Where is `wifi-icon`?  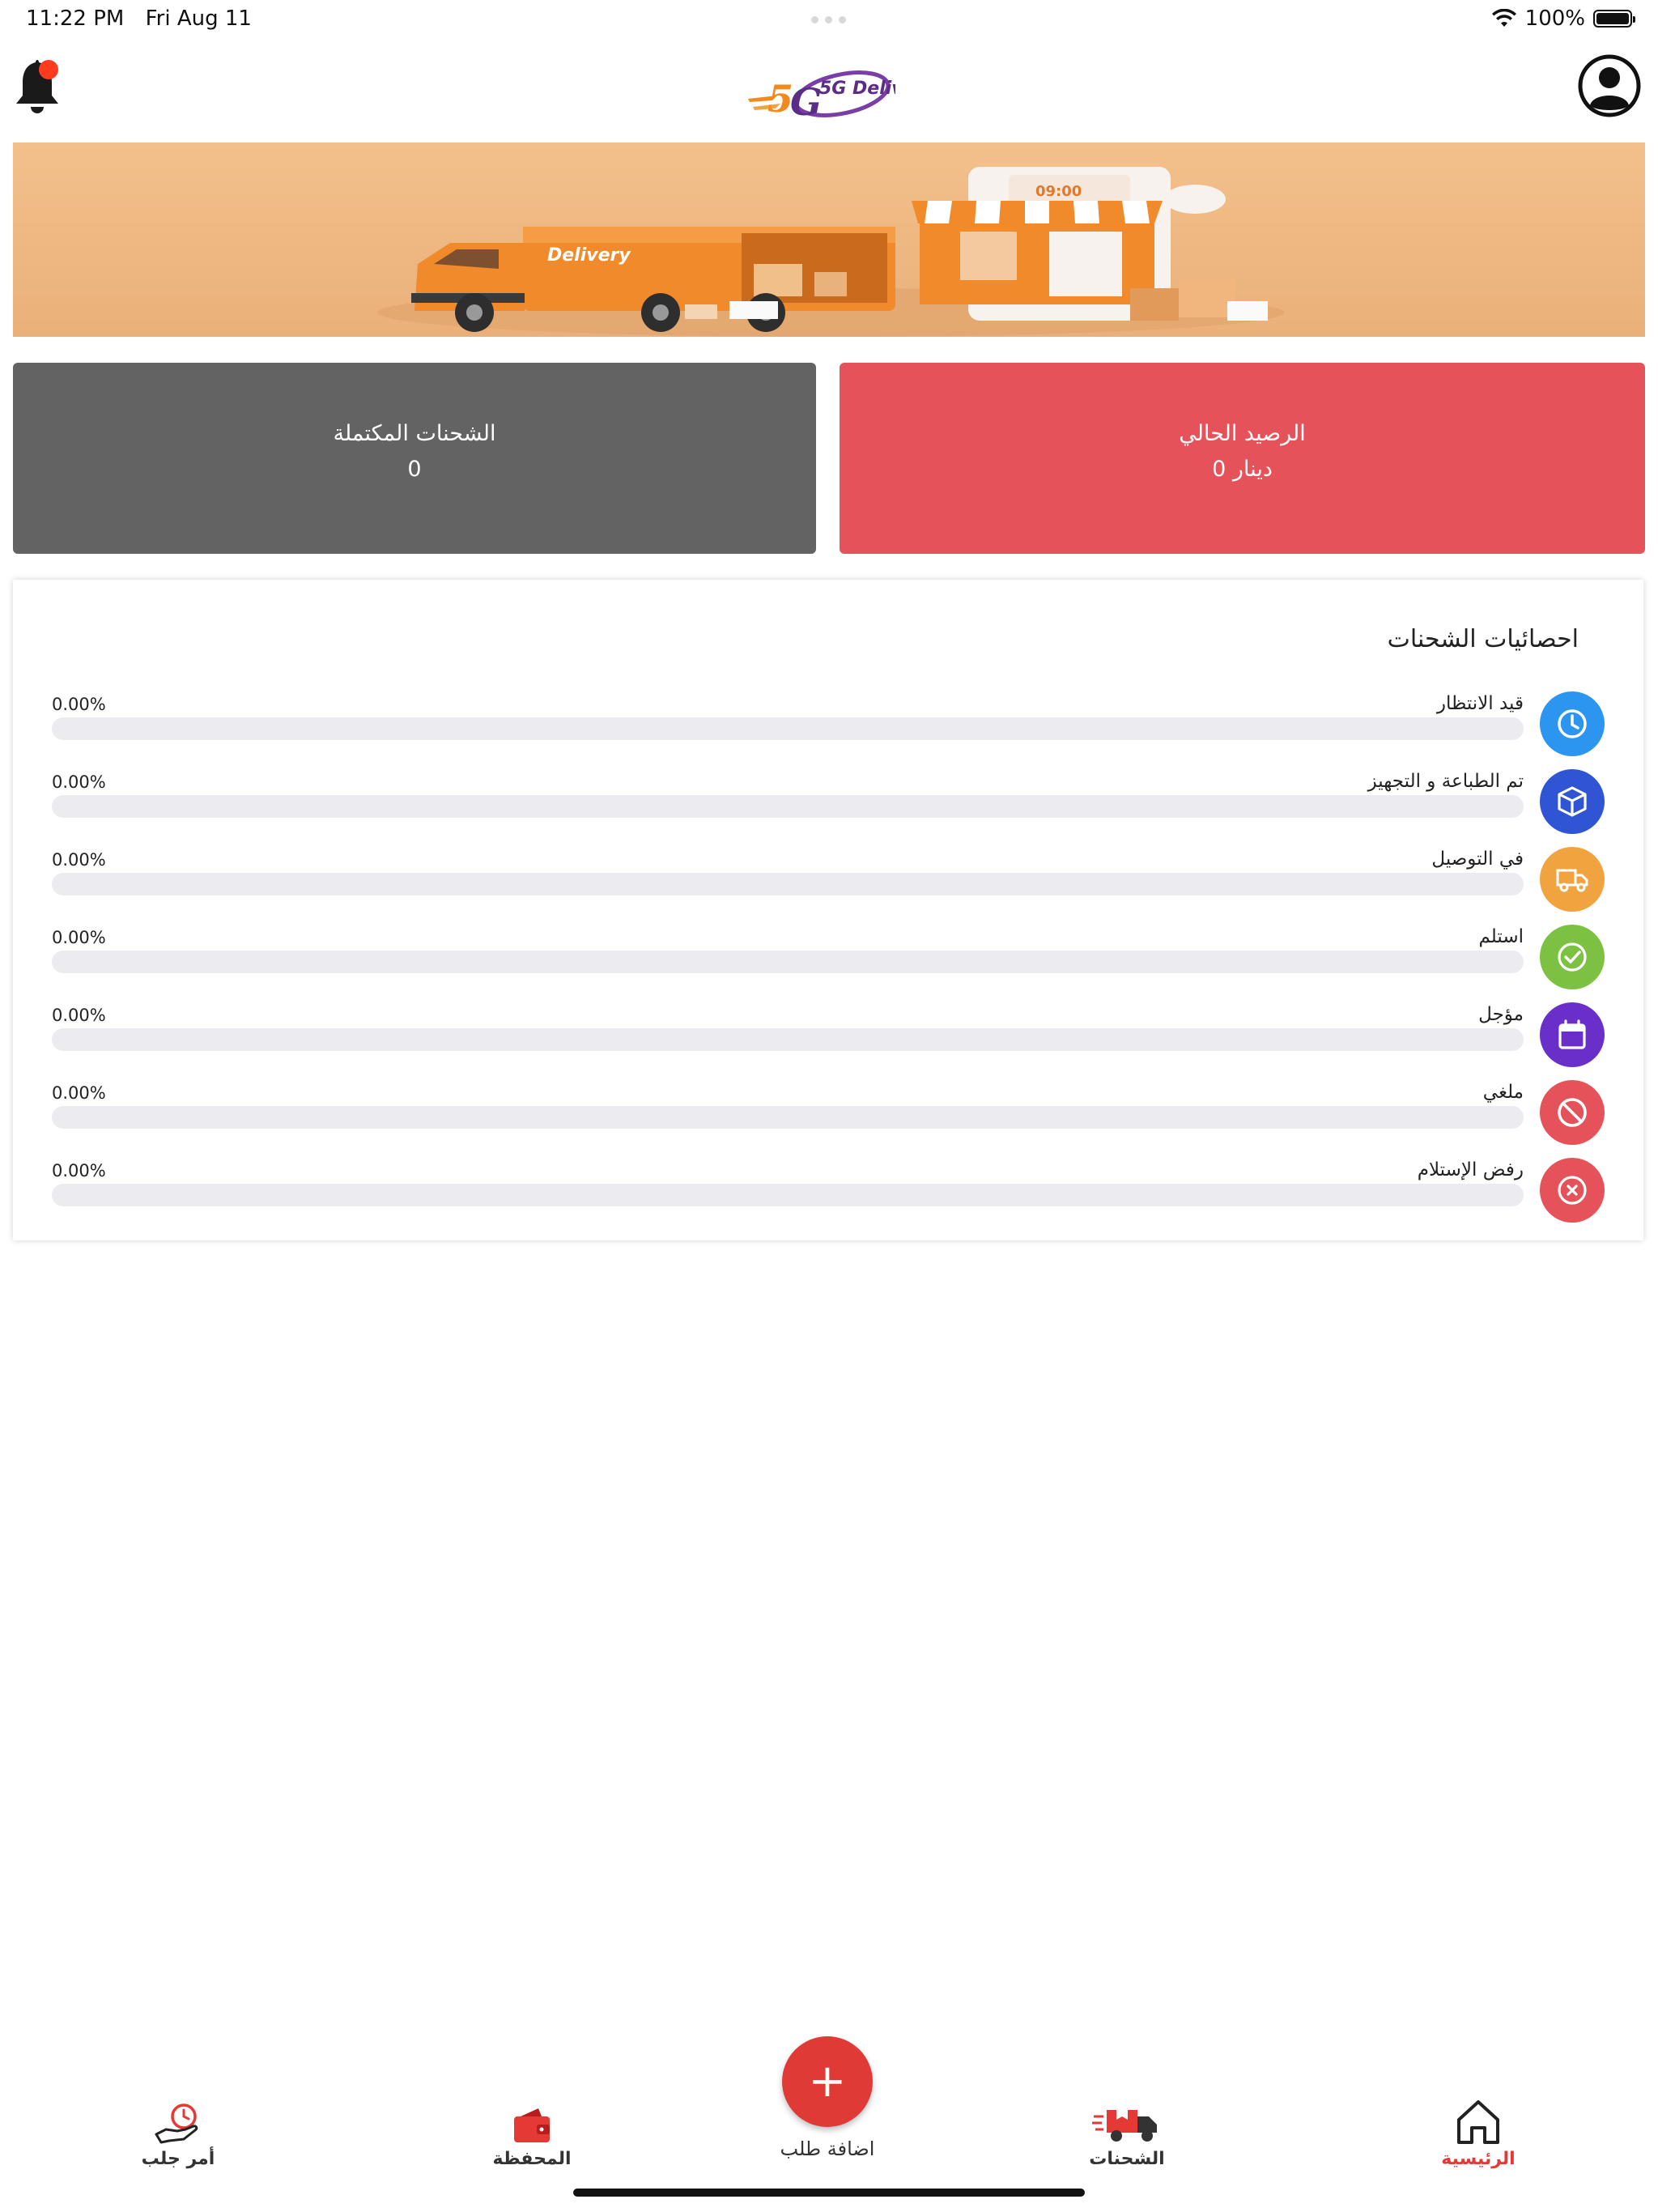 wifi-icon is located at coordinates (1503, 18).